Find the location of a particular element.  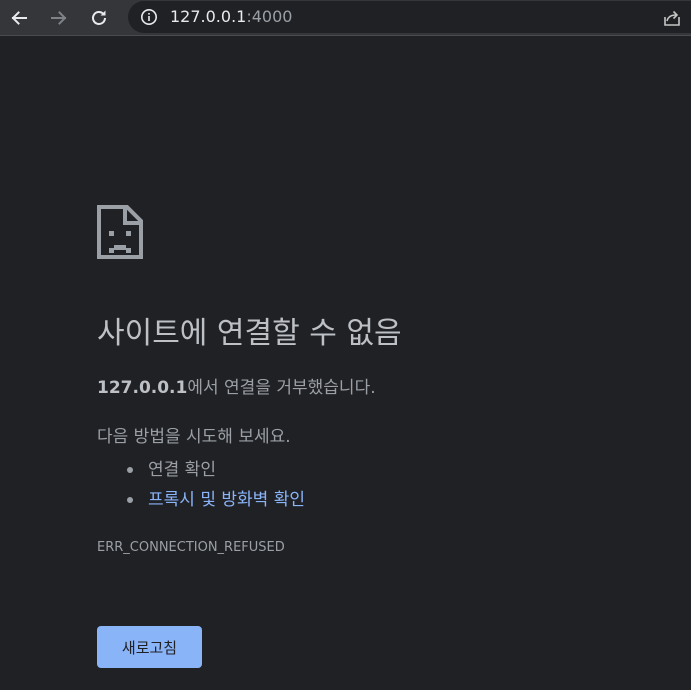

arrow-right-icon is located at coordinates (59, 18).